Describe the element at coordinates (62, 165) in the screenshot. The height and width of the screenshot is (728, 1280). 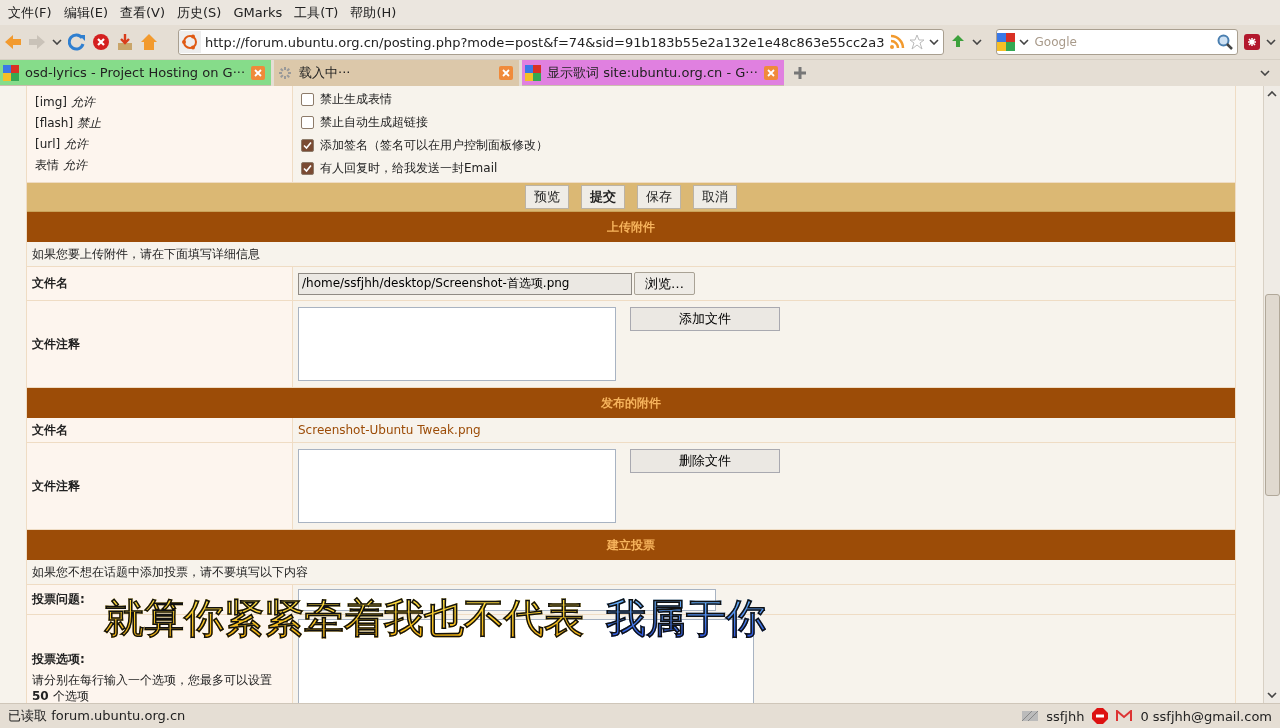
I see `bbcode-rule: 表情 允许` at that location.